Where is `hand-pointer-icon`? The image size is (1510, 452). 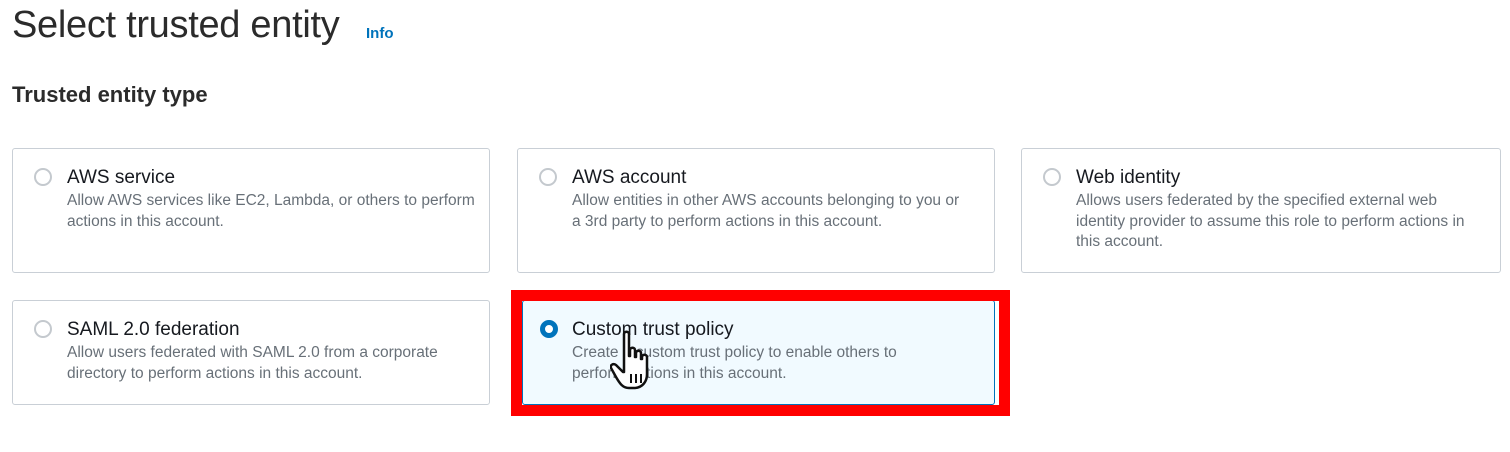
hand-pointer-icon is located at coordinates (629, 360).